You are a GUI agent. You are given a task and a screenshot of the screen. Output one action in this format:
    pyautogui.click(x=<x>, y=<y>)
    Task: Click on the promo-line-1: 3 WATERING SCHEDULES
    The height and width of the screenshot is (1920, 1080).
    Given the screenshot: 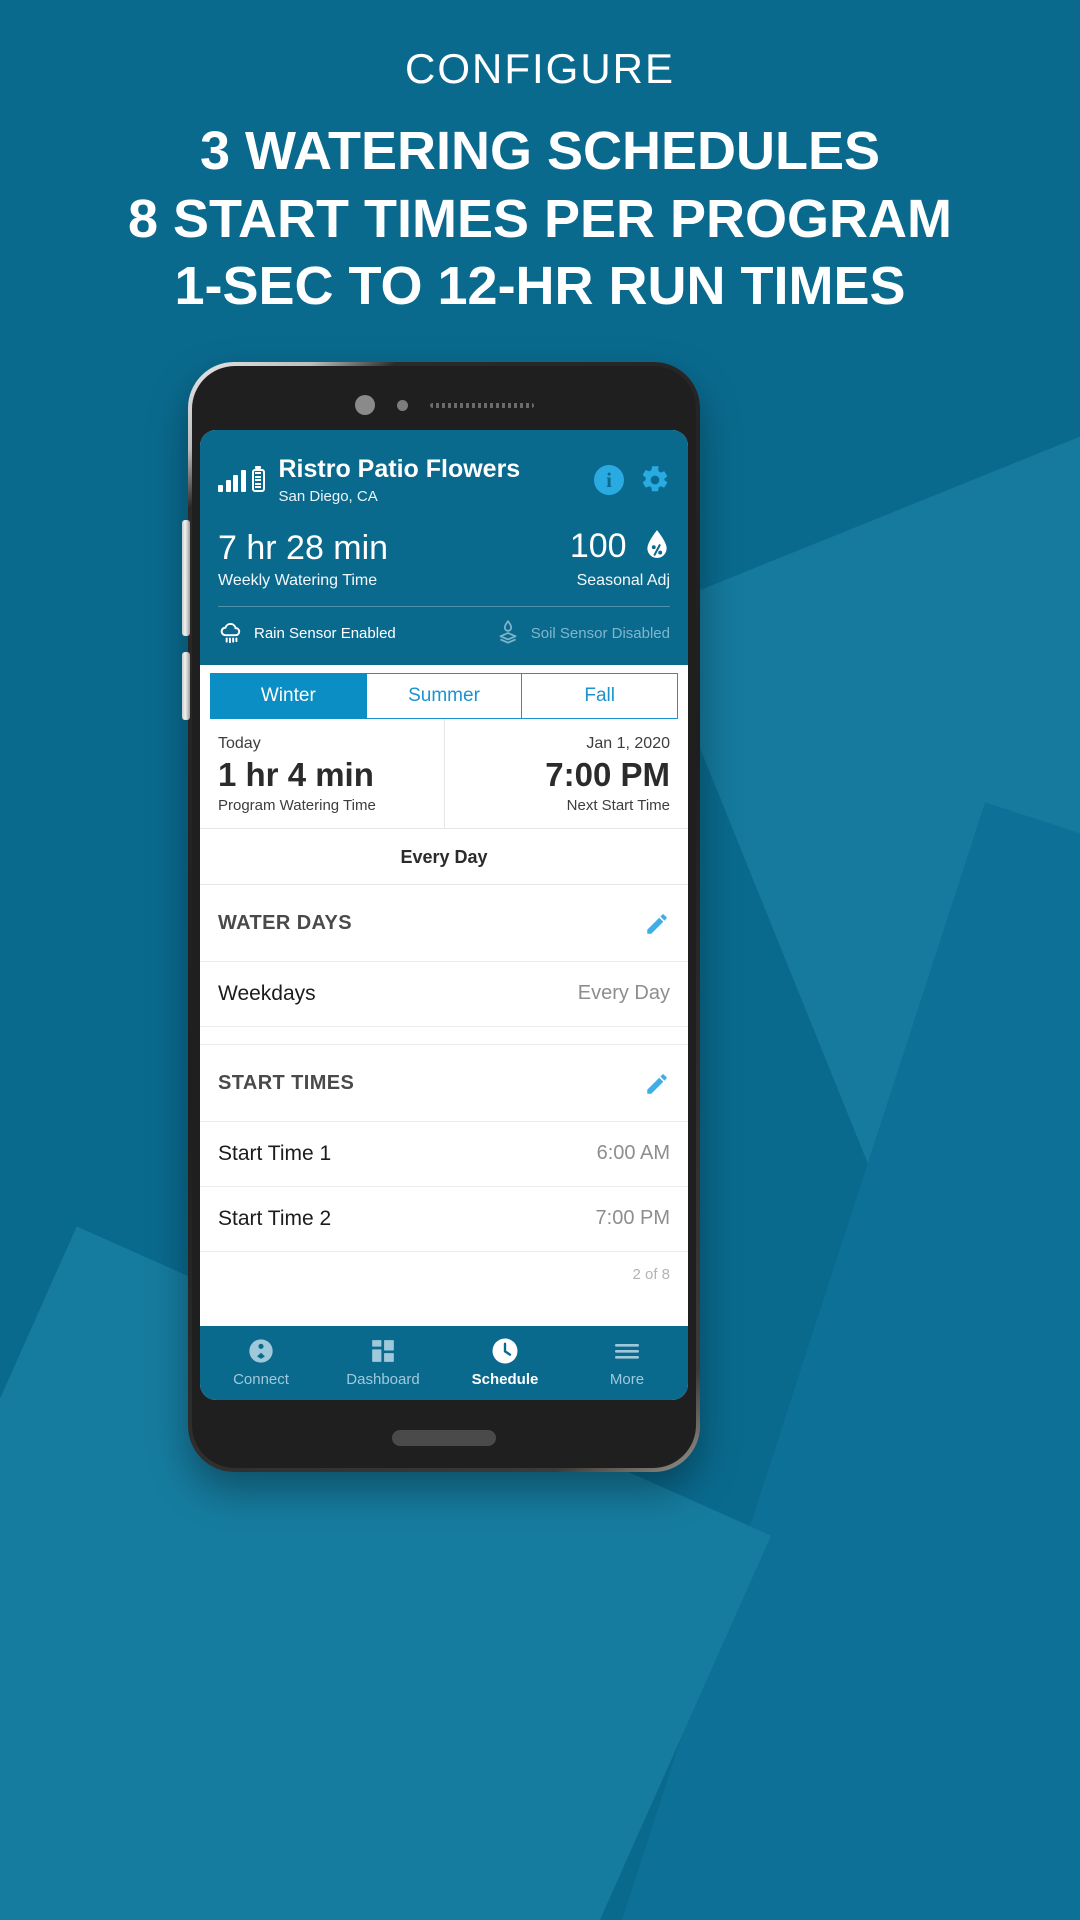 What is the action you would take?
    pyautogui.click(x=540, y=151)
    